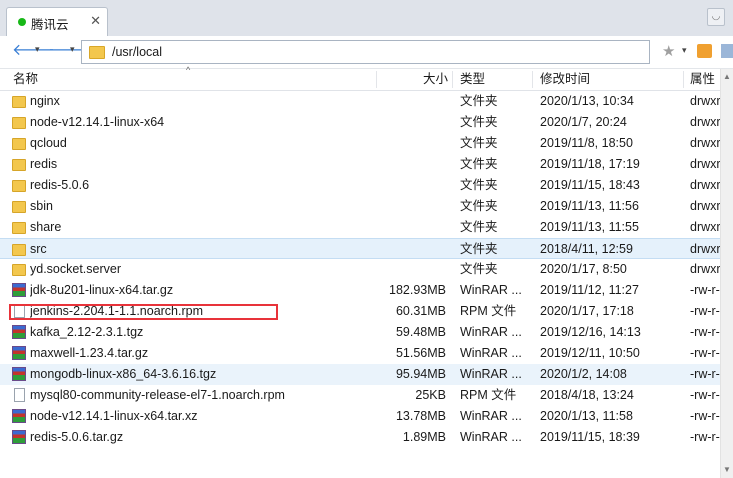  I want to click on bookmark-star-icon: ★, so click(668, 51).